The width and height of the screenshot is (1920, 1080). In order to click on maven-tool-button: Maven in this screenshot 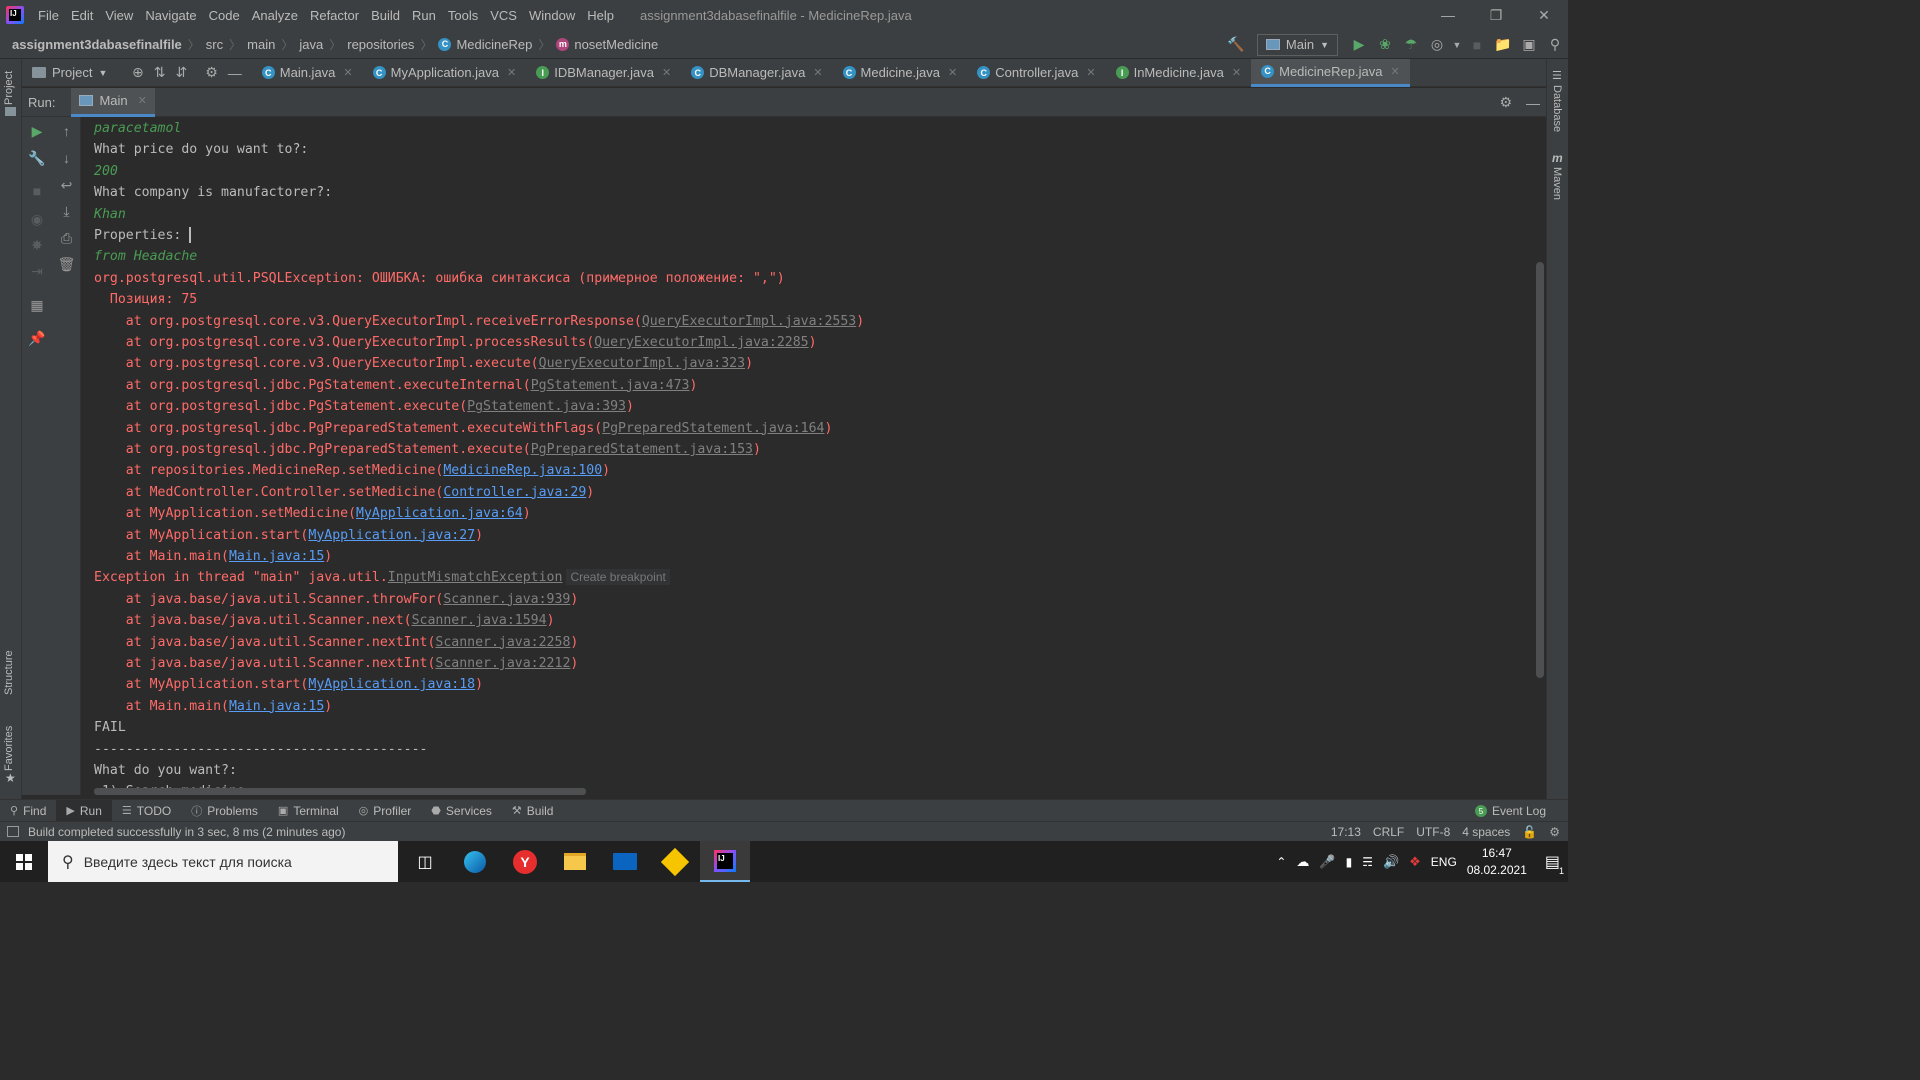, I will do `click(1557, 183)`.